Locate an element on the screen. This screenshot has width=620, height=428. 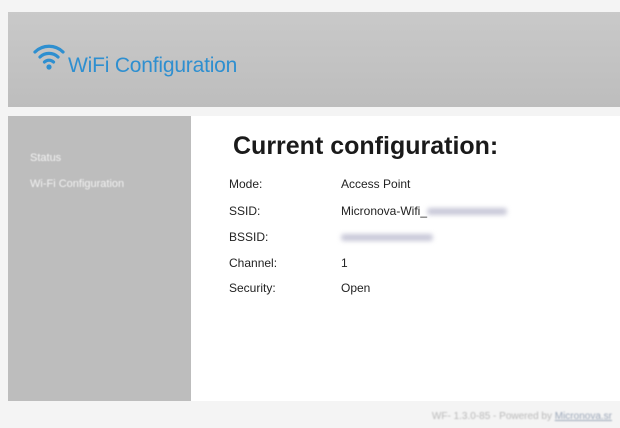
app-title: WiFi Configuration is located at coordinates (153, 65).